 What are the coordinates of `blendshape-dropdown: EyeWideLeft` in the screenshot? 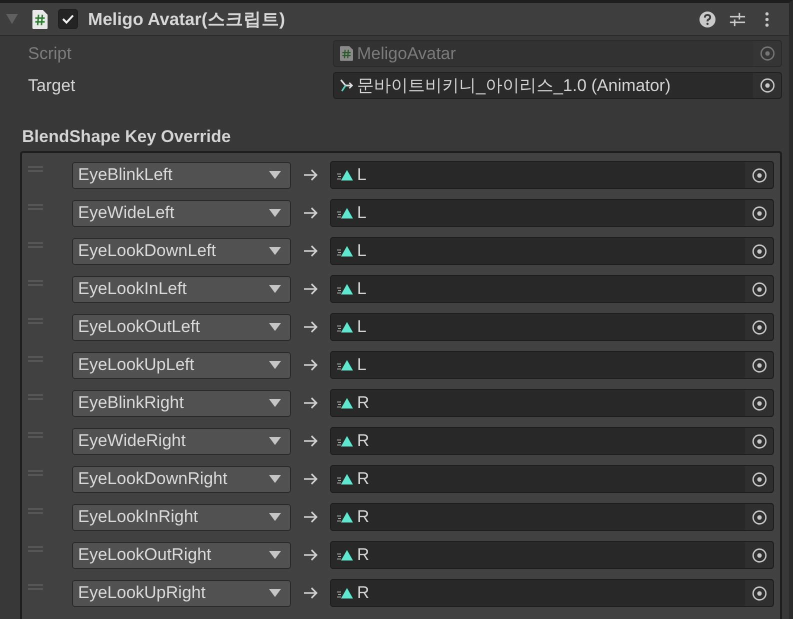 It's located at (181, 213).